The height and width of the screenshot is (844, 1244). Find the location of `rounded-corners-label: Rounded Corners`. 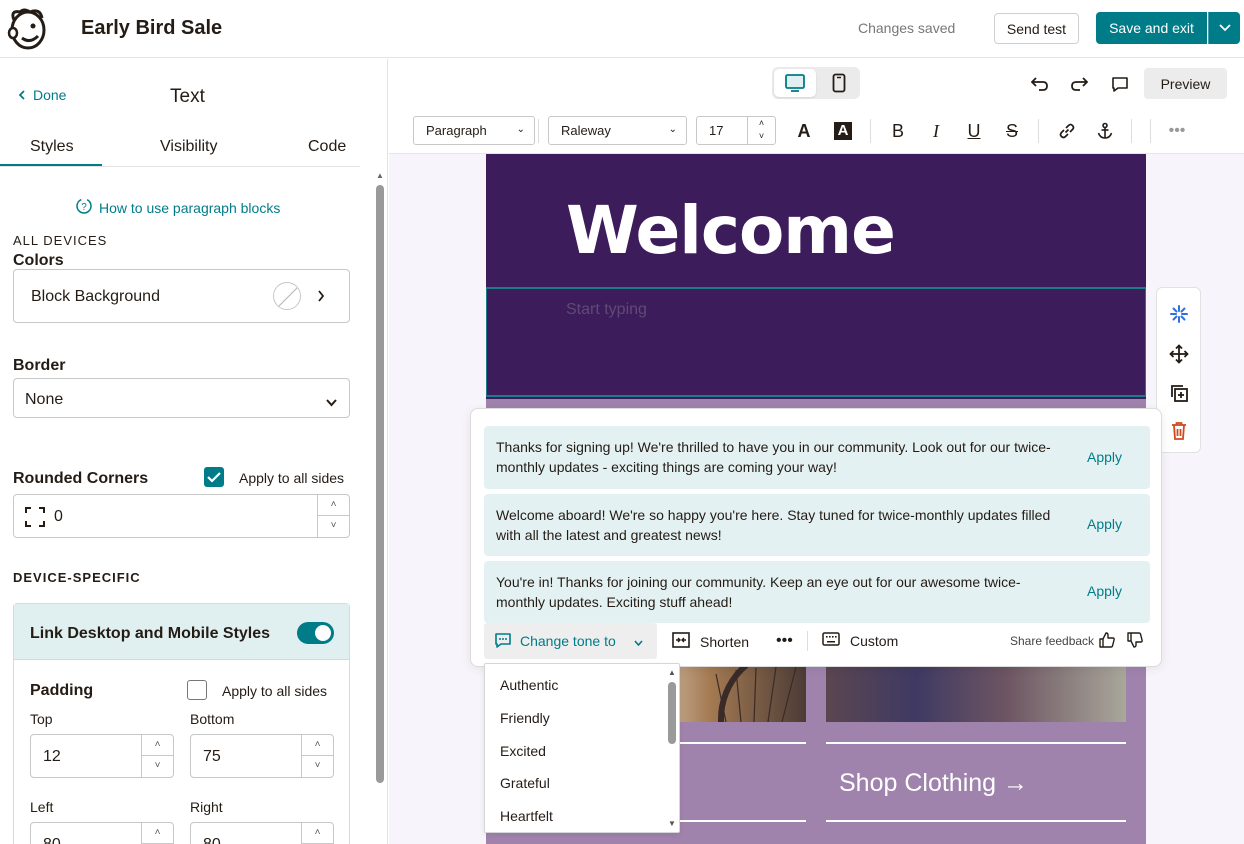

rounded-corners-label: Rounded Corners is located at coordinates (81, 478).